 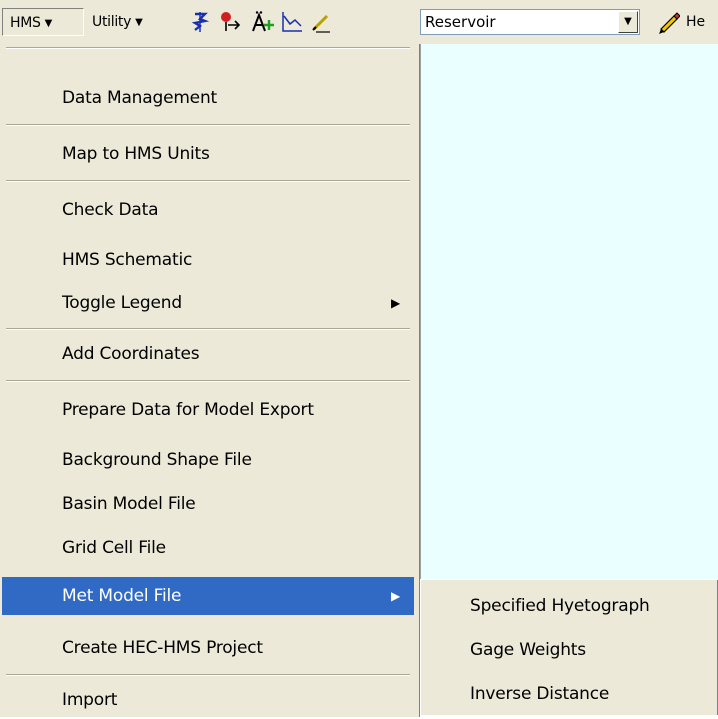 What do you see at coordinates (560, 606) in the screenshot?
I see `submenu-item-label: Specified Hyetograph` at bounding box center [560, 606].